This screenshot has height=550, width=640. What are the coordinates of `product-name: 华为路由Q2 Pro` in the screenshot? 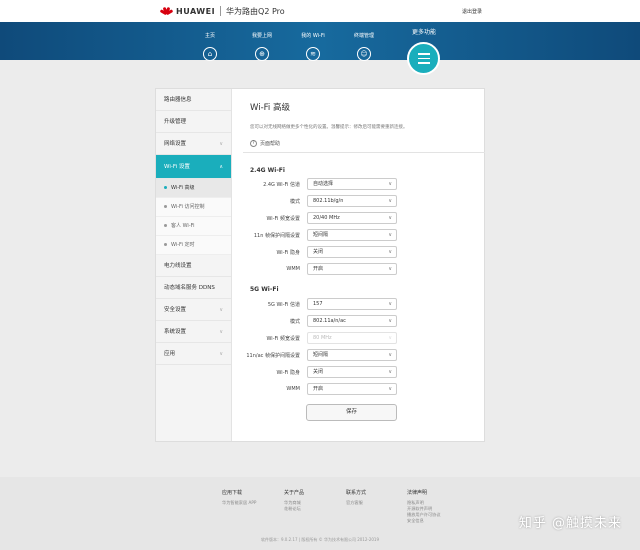 It's located at (255, 11).